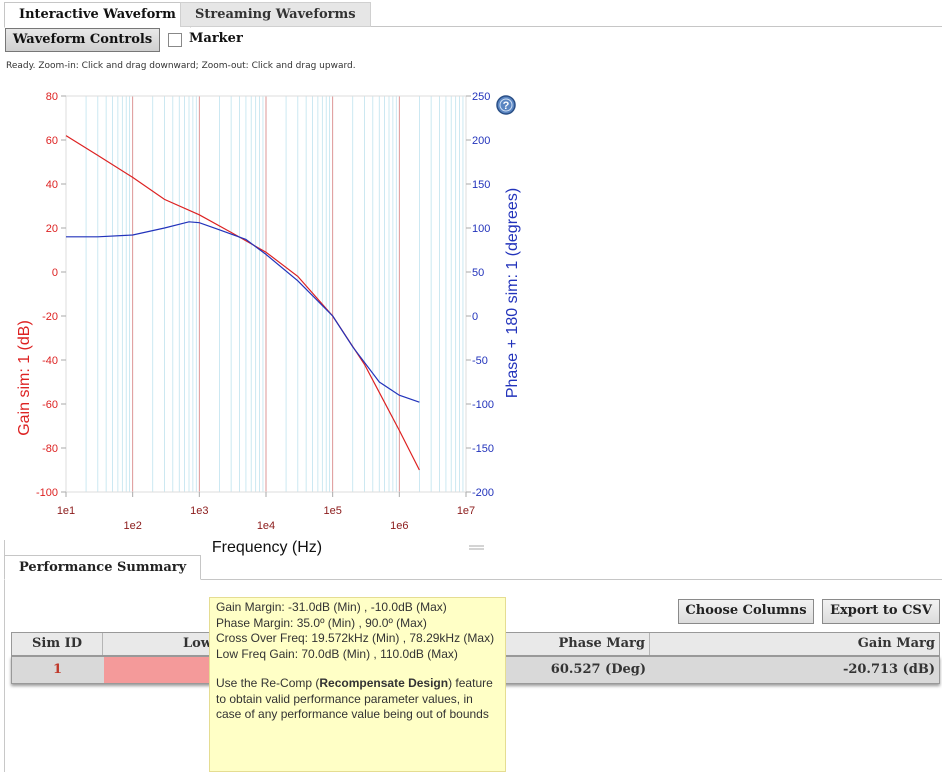 This screenshot has height=772, width=942. Describe the element at coordinates (66, 511) in the screenshot. I see `x-tick-label: 1e1` at that location.